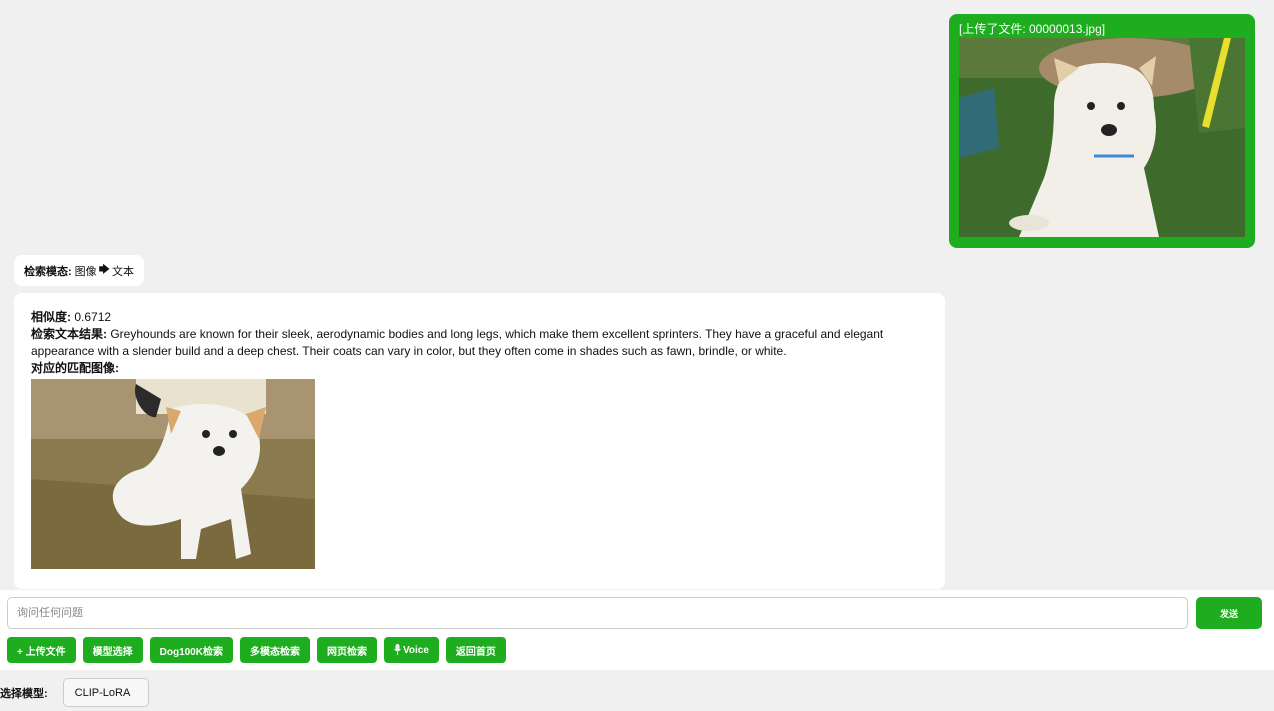 The height and width of the screenshot is (711, 1274). I want to click on matched-dog-photo, so click(173, 474).